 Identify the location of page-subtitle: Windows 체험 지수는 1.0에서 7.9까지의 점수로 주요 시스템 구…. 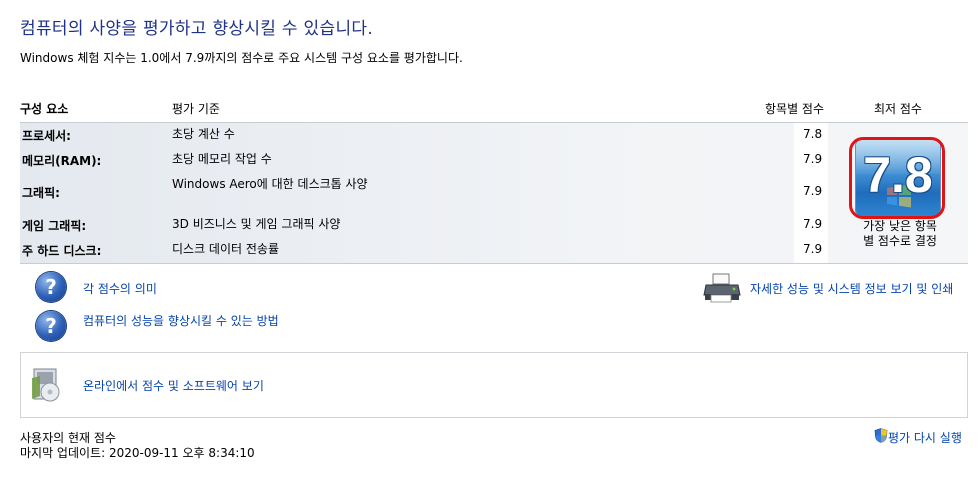
(241, 58).